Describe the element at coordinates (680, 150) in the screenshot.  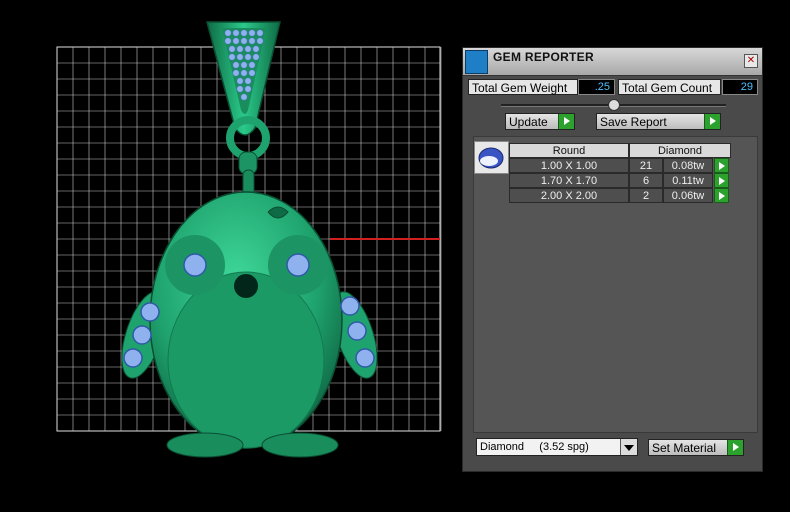
I see `header-material: Diamond` at that location.